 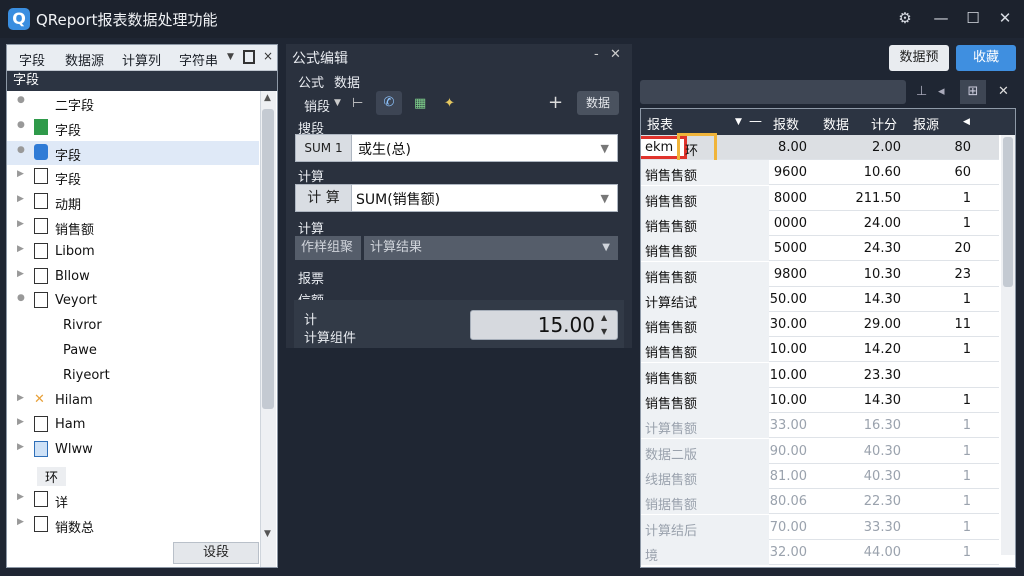 I want to click on table-row: 销售售额 10.00 23.30, so click(x=820, y=375).